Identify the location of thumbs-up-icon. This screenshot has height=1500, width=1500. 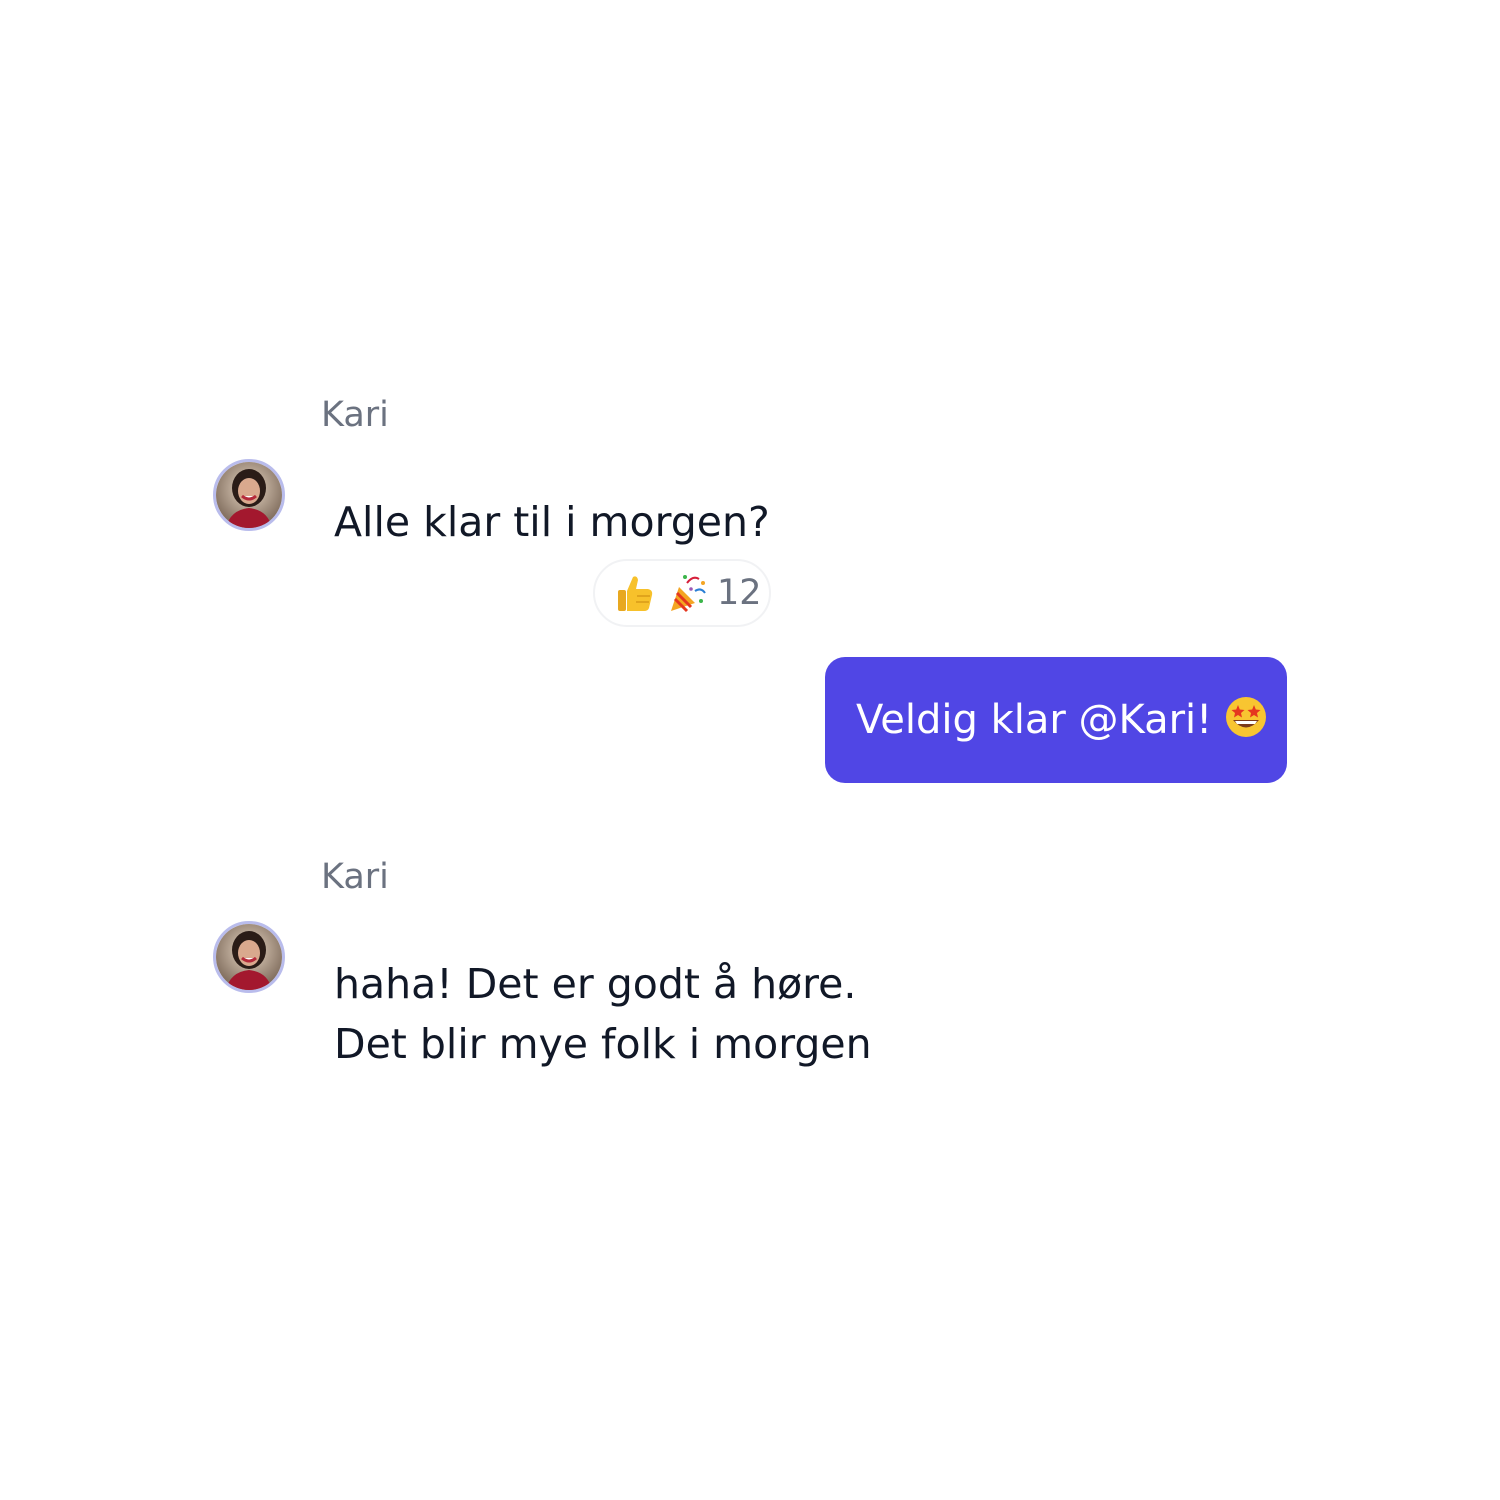
(635, 593).